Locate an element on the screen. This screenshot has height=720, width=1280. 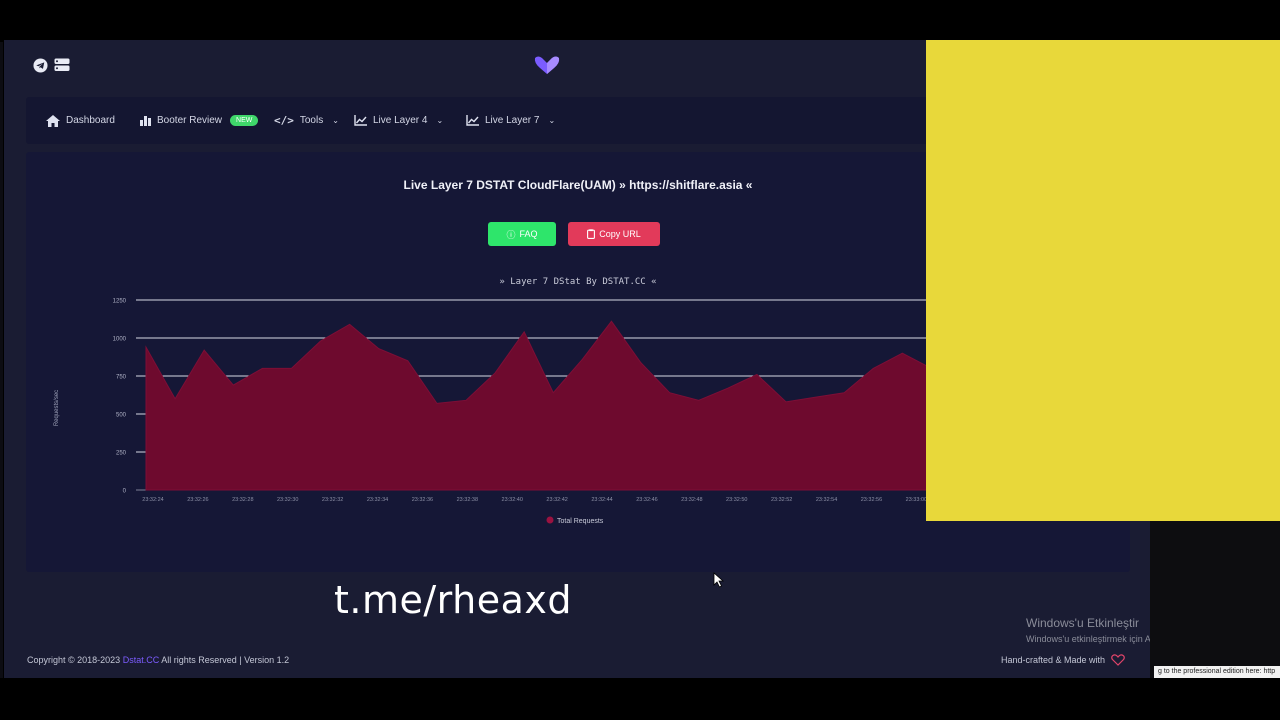
x-tick-label: 23:32:54 is located at coordinates (826, 500).